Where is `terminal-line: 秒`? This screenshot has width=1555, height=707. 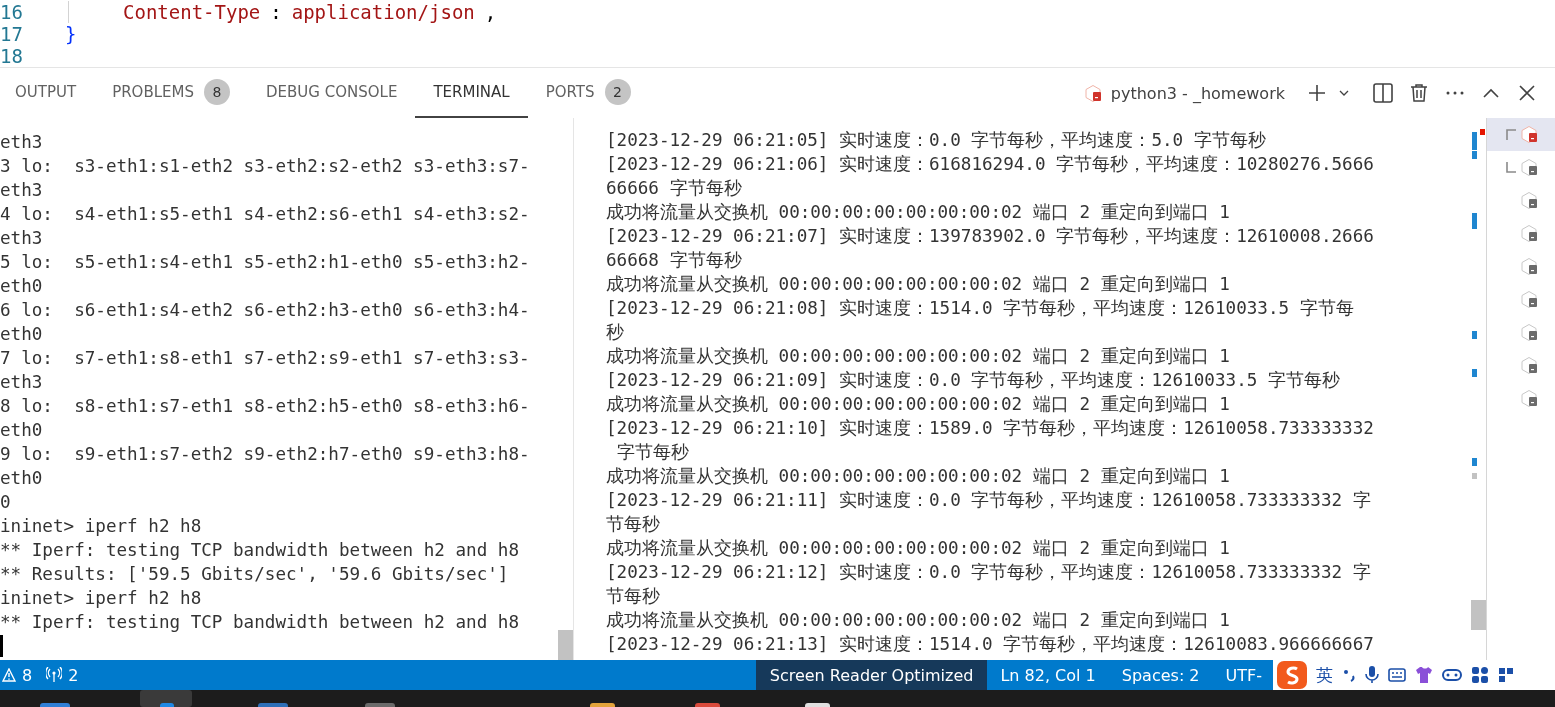 terminal-line: 秒 is located at coordinates (615, 332).